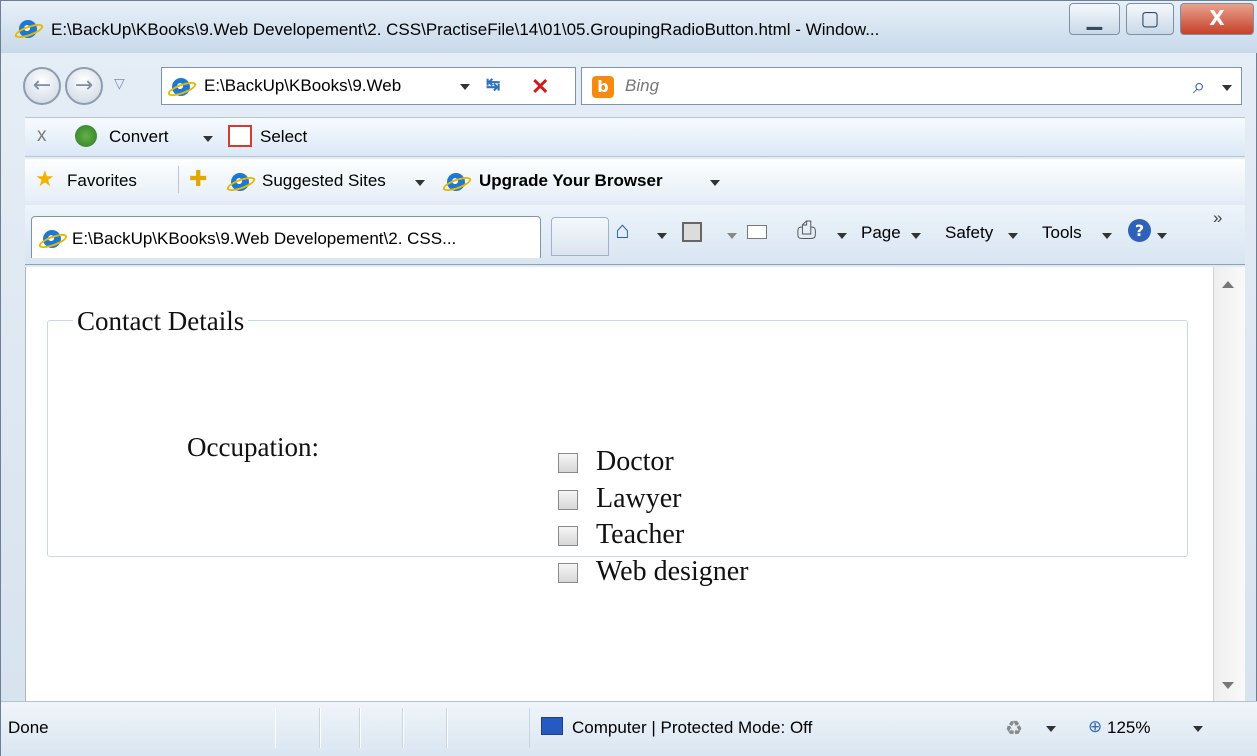 The height and width of the screenshot is (756, 1257). I want to click on refresh-icon: ↹, so click(493, 85).